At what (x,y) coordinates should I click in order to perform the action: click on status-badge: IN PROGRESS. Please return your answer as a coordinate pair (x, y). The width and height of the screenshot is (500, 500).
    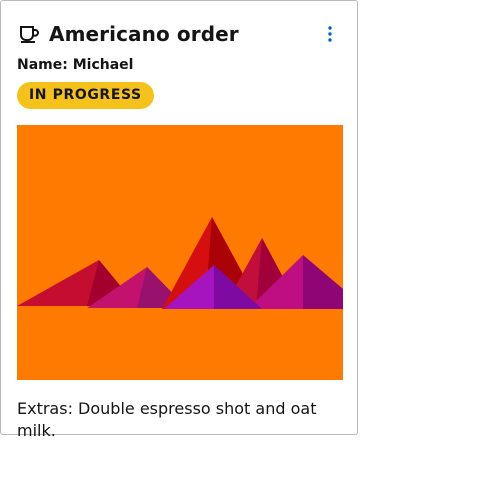
    Looking at the image, I should click on (85, 95).